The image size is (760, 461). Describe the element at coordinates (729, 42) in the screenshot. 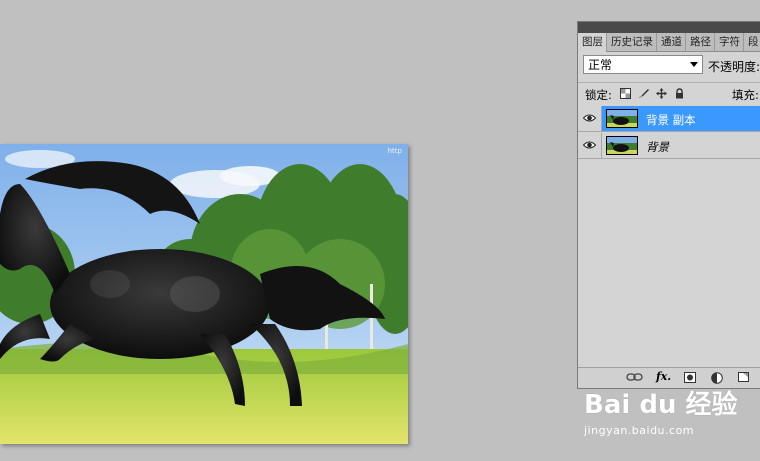

I see `tab-character: 字符` at that location.